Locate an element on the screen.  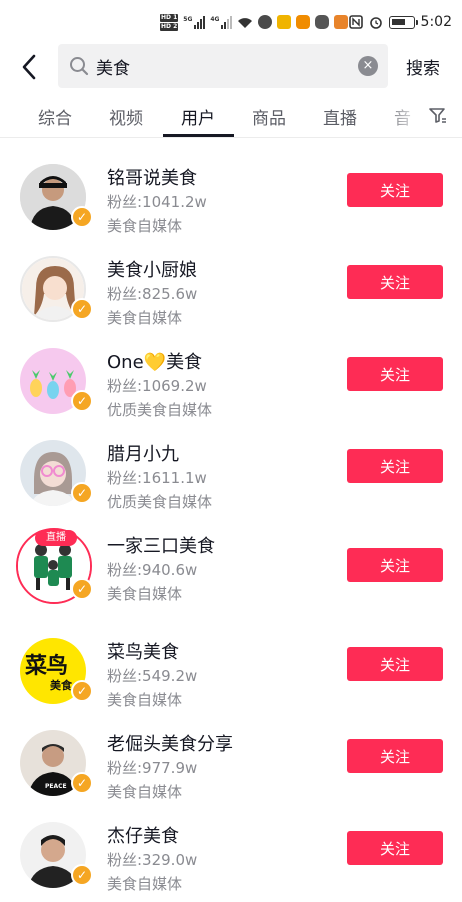
mail-notification-icon is located at coordinates (284, 22).